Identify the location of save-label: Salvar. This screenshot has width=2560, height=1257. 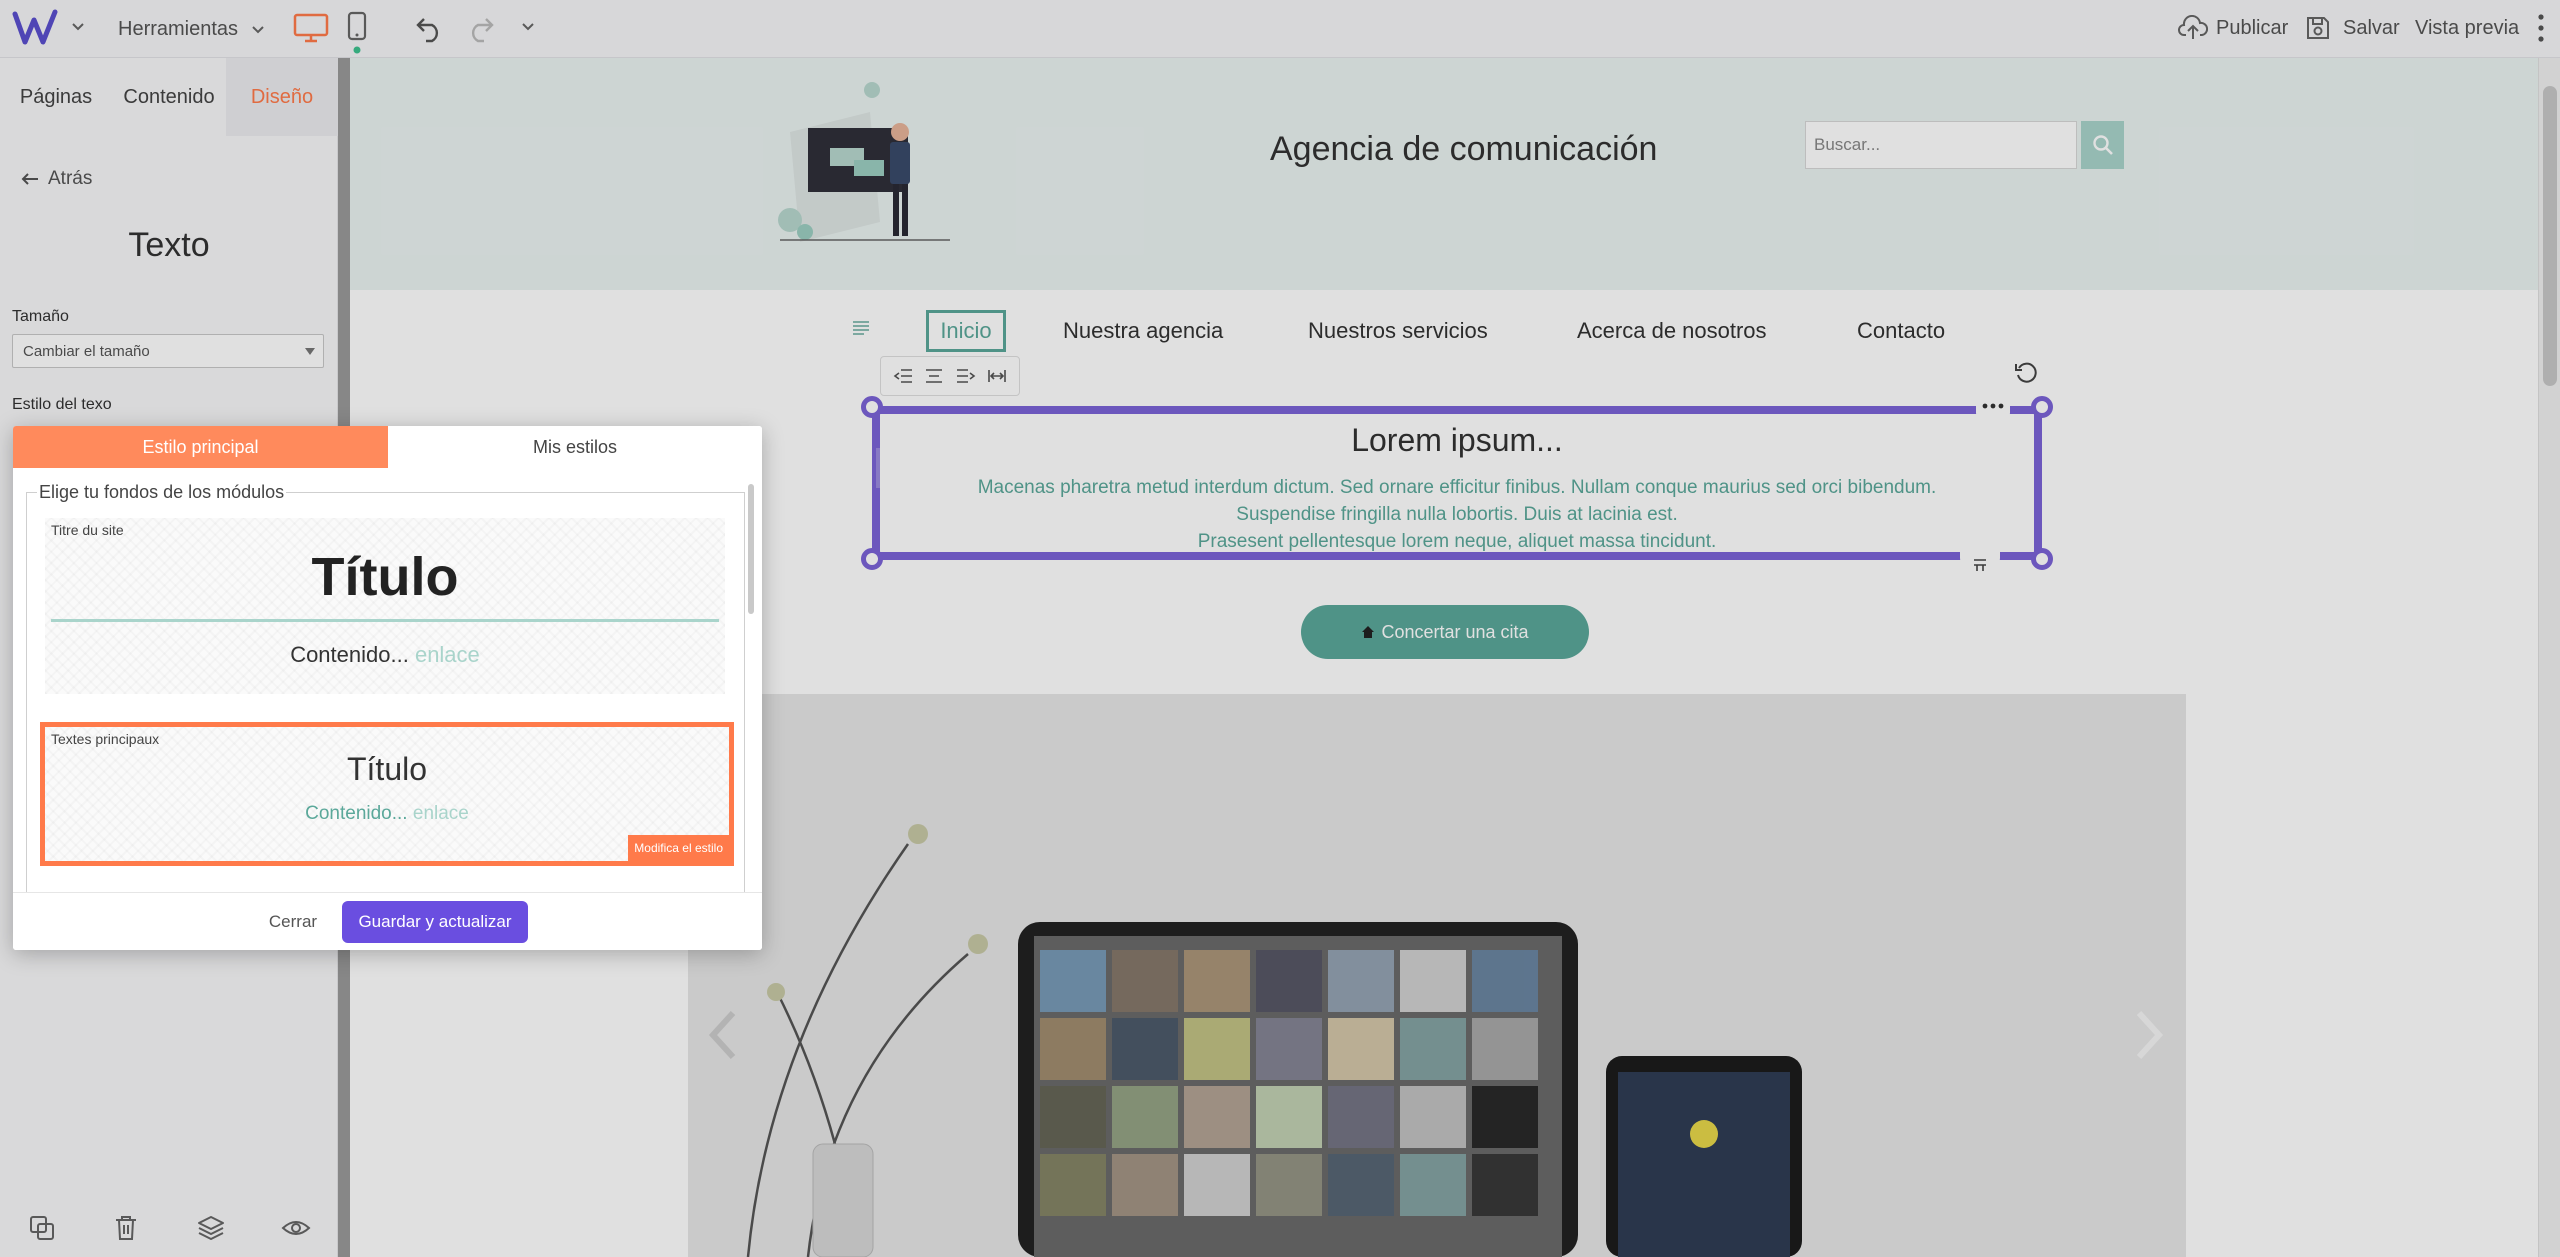
(2371, 27).